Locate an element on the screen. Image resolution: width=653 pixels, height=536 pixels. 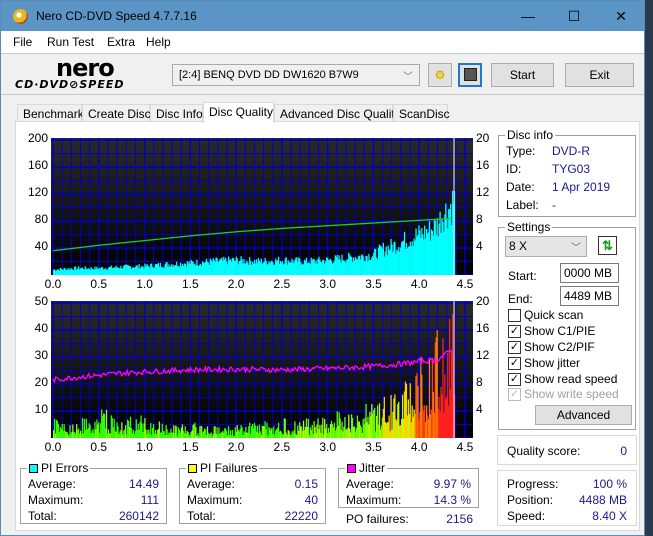
quick-scan-box is located at coordinates (514, 315).